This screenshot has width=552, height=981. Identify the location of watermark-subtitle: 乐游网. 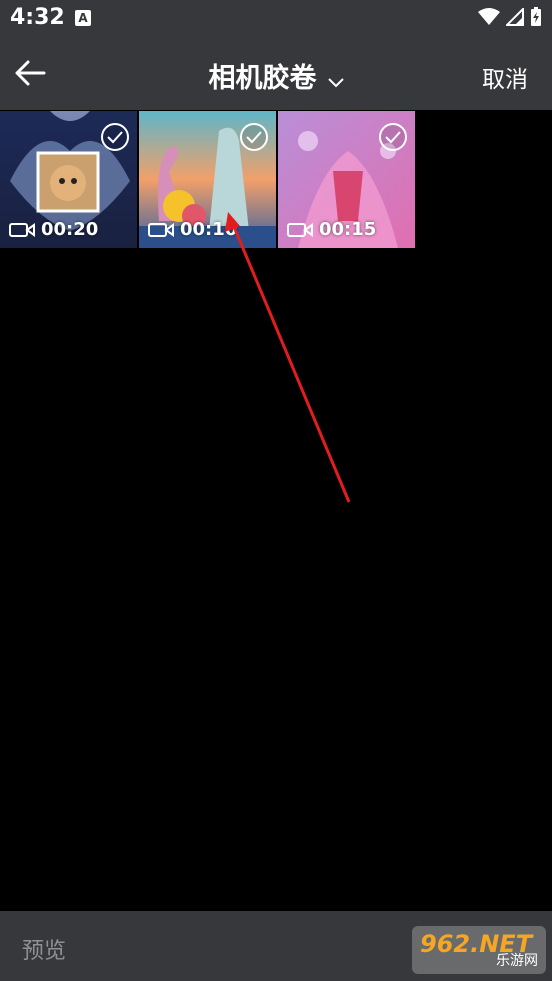
(517, 961).